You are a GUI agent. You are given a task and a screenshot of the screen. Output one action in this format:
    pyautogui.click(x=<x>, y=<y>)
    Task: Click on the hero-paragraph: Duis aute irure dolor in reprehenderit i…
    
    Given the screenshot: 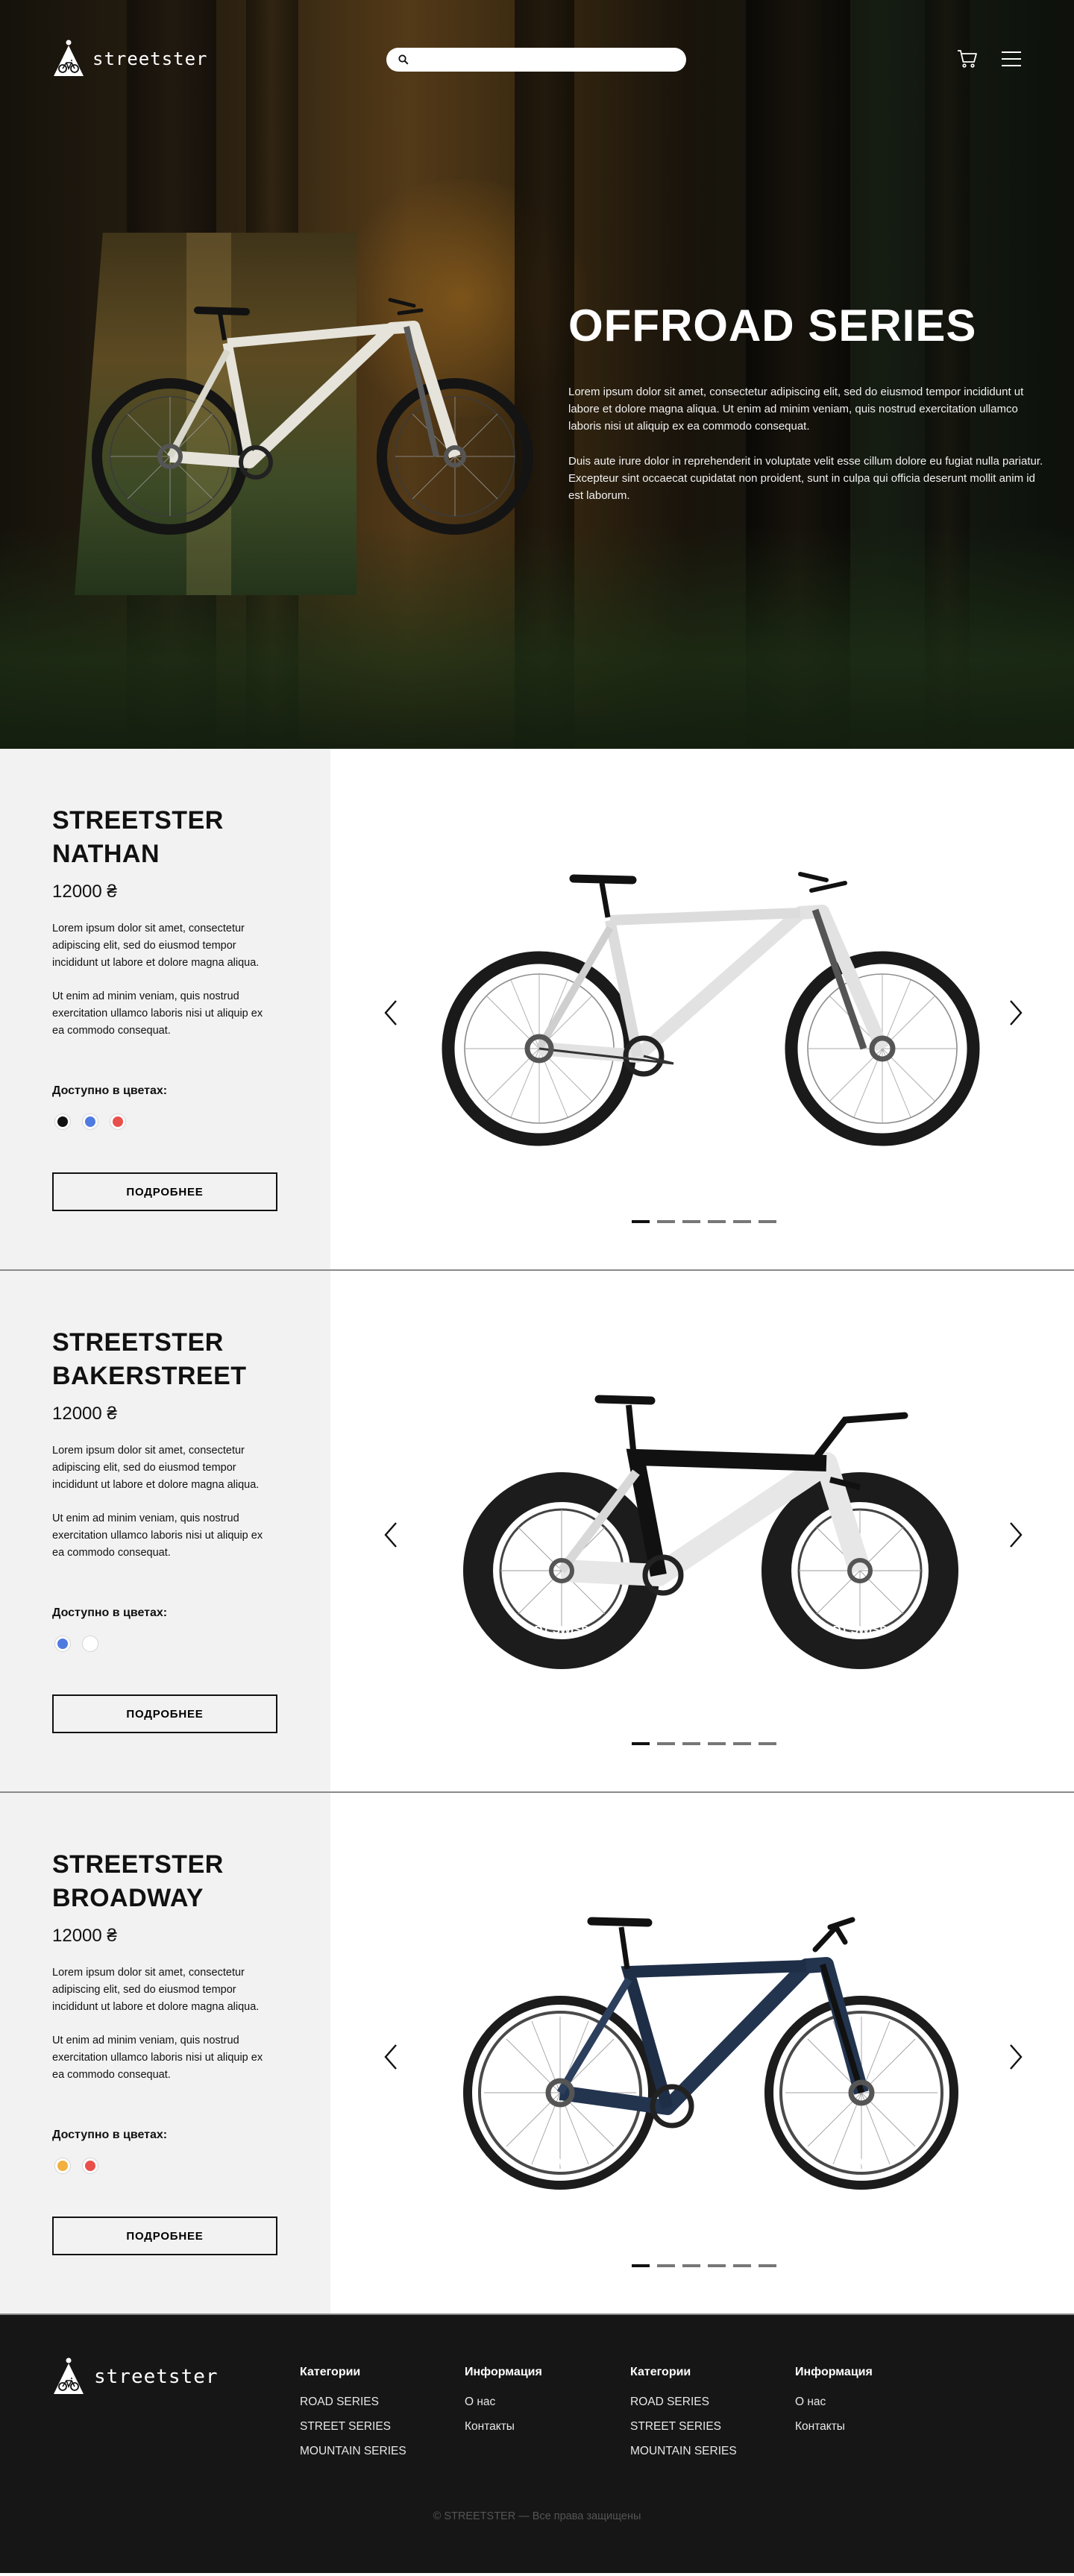 What is the action you would take?
    pyautogui.click(x=805, y=479)
    